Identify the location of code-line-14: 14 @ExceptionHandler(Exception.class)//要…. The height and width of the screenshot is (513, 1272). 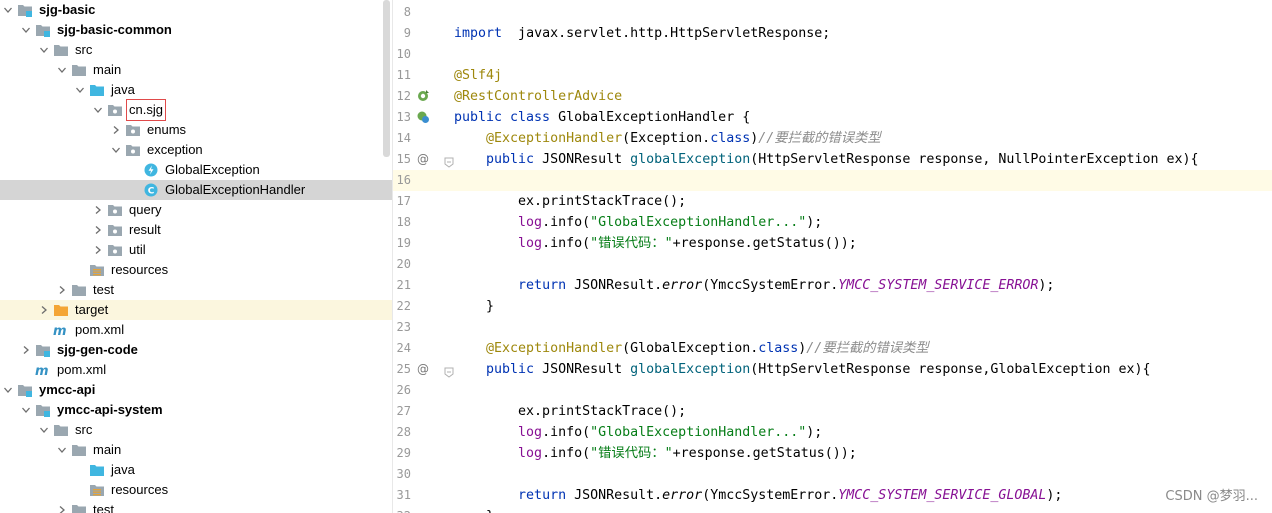
(832, 138).